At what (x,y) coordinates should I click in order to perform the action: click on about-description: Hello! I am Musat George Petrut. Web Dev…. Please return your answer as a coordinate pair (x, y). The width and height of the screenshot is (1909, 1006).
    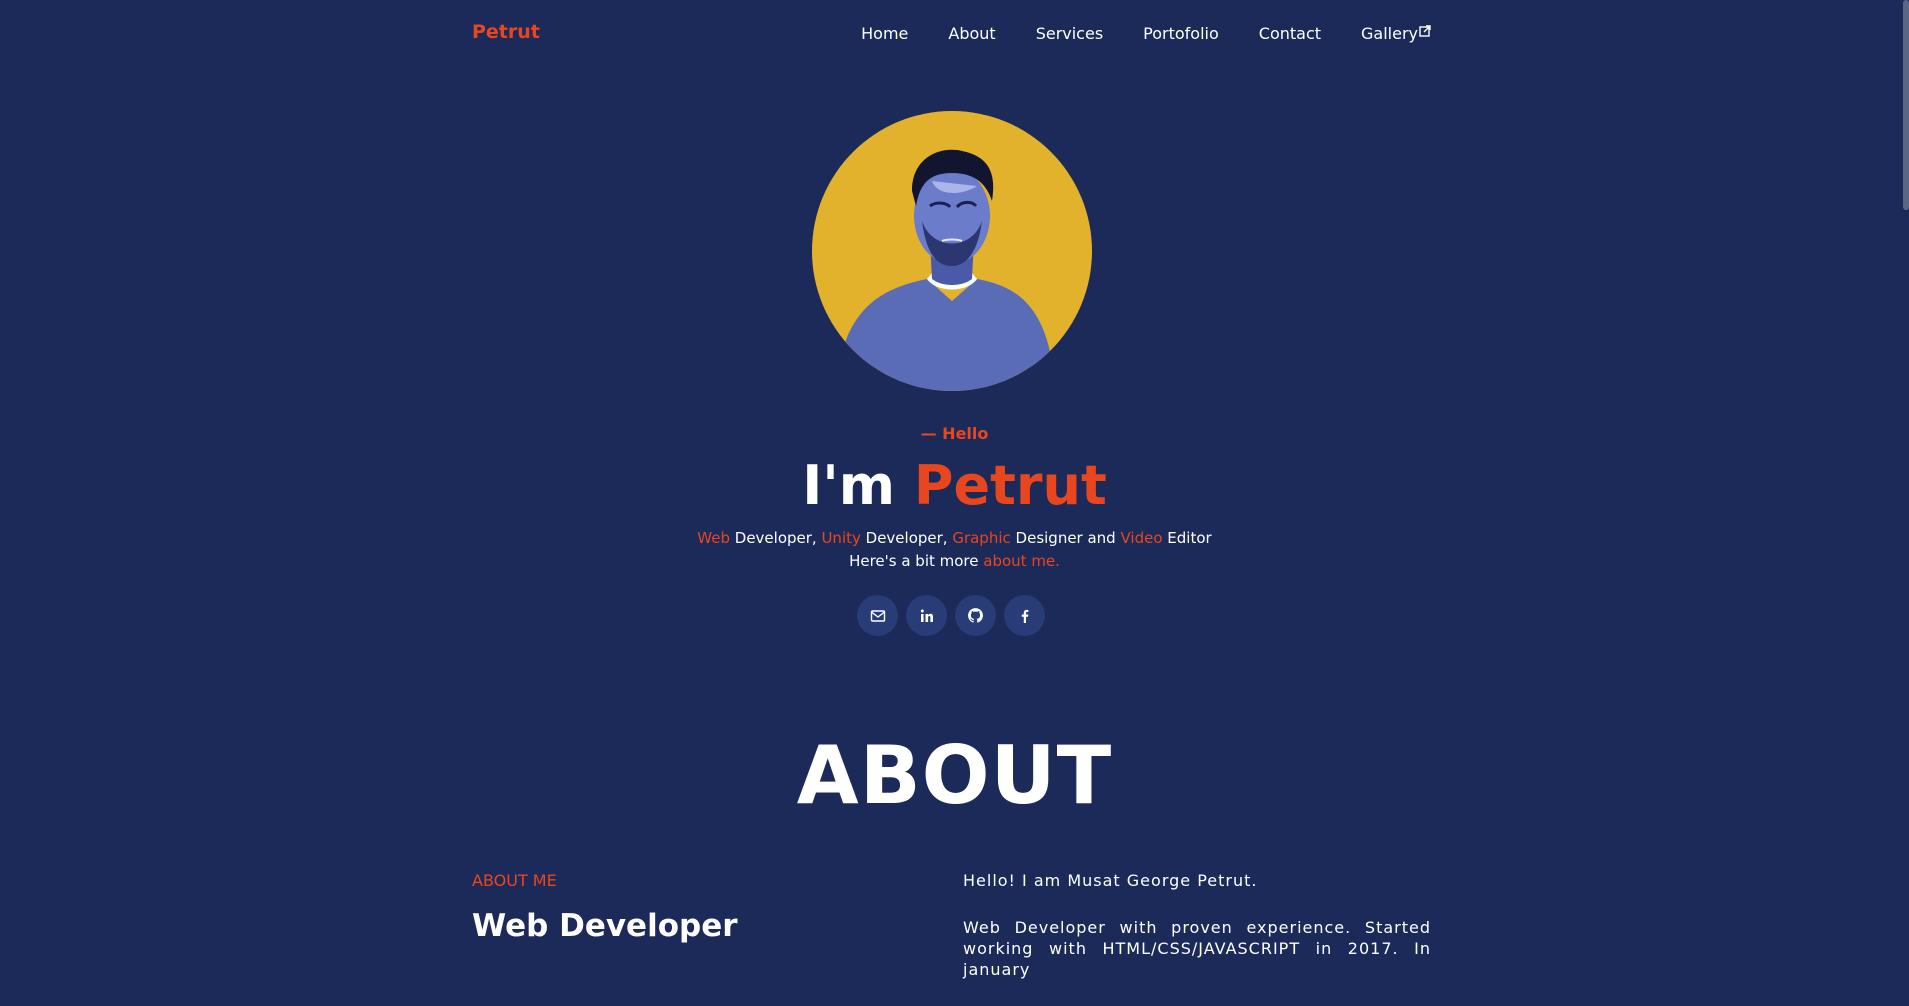
    Looking at the image, I should click on (1197, 938).